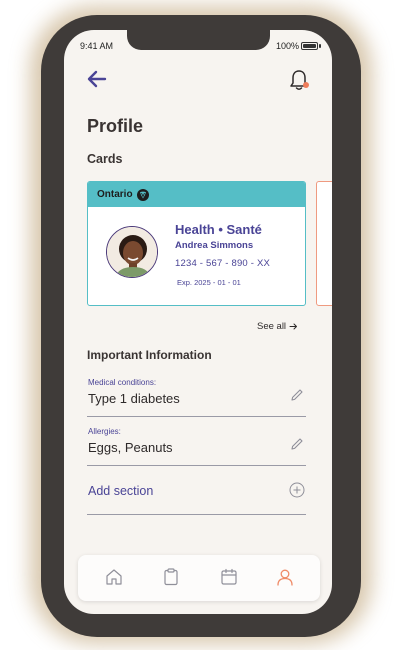 Image resolution: width=402 pixels, height=650 pixels. Describe the element at coordinates (297, 490) in the screenshot. I see `plus-circle-icon` at that location.